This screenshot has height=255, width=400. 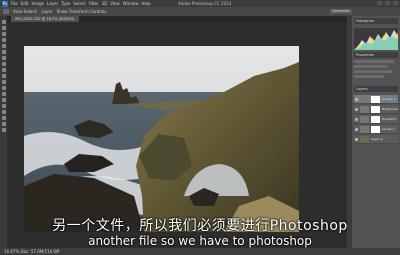 I want to click on minimize-icon, so click(x=379, y=3).